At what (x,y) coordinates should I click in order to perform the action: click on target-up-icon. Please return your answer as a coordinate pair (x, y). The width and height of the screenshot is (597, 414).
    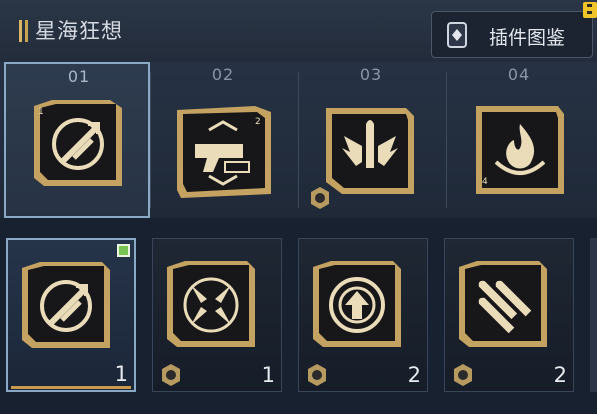
    Looking at the image, I should click on (357, 305).